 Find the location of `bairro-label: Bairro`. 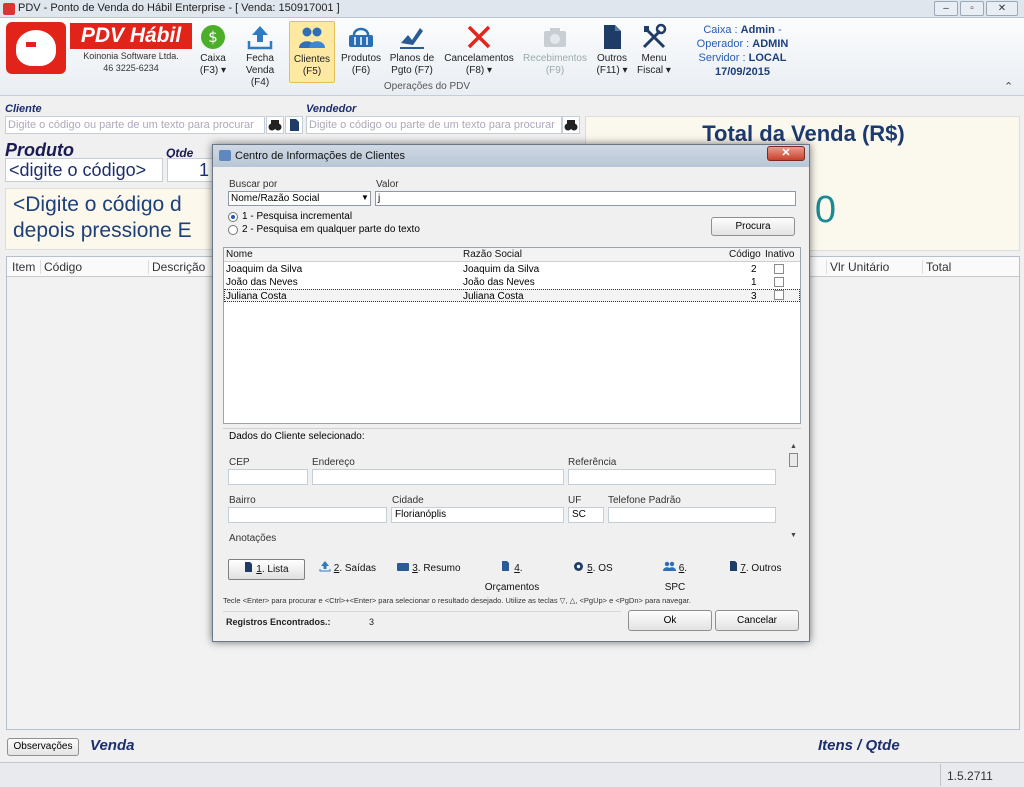

bairro-label: Bairro is located at coordinates (242, 500).